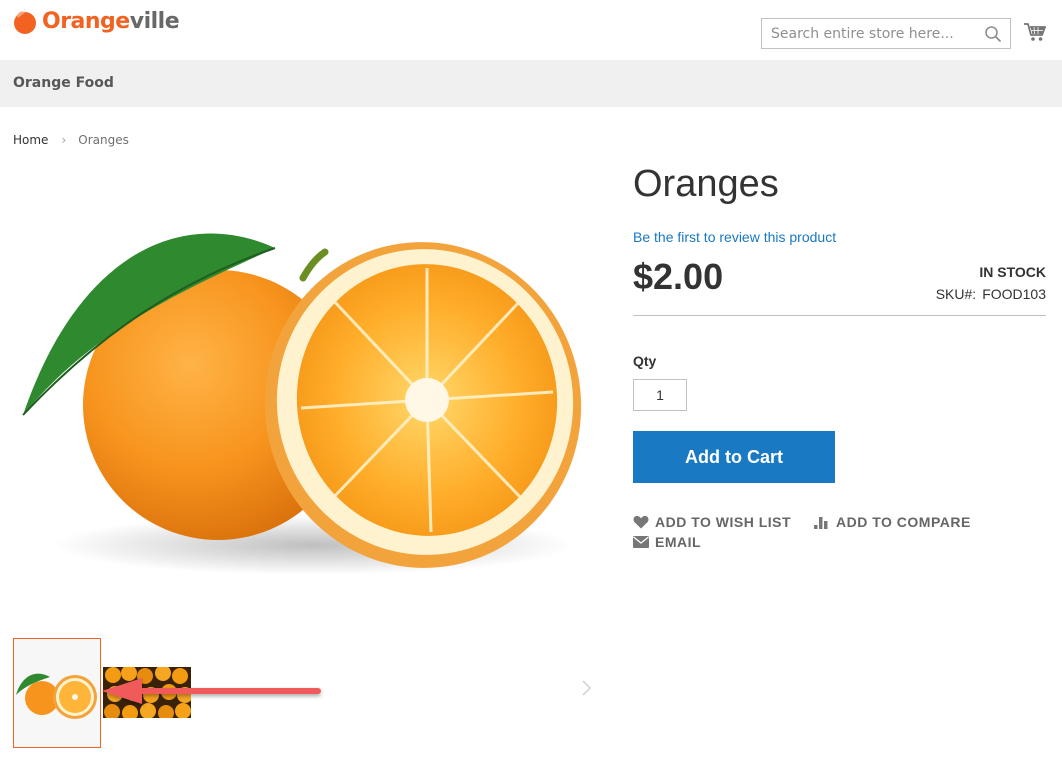 Image resolution: width=1062 pixels, height=762 pixels. Describe the element at coordinates (531, 83) in the screenshot. I see `main-nav: Orange Food` at that location.